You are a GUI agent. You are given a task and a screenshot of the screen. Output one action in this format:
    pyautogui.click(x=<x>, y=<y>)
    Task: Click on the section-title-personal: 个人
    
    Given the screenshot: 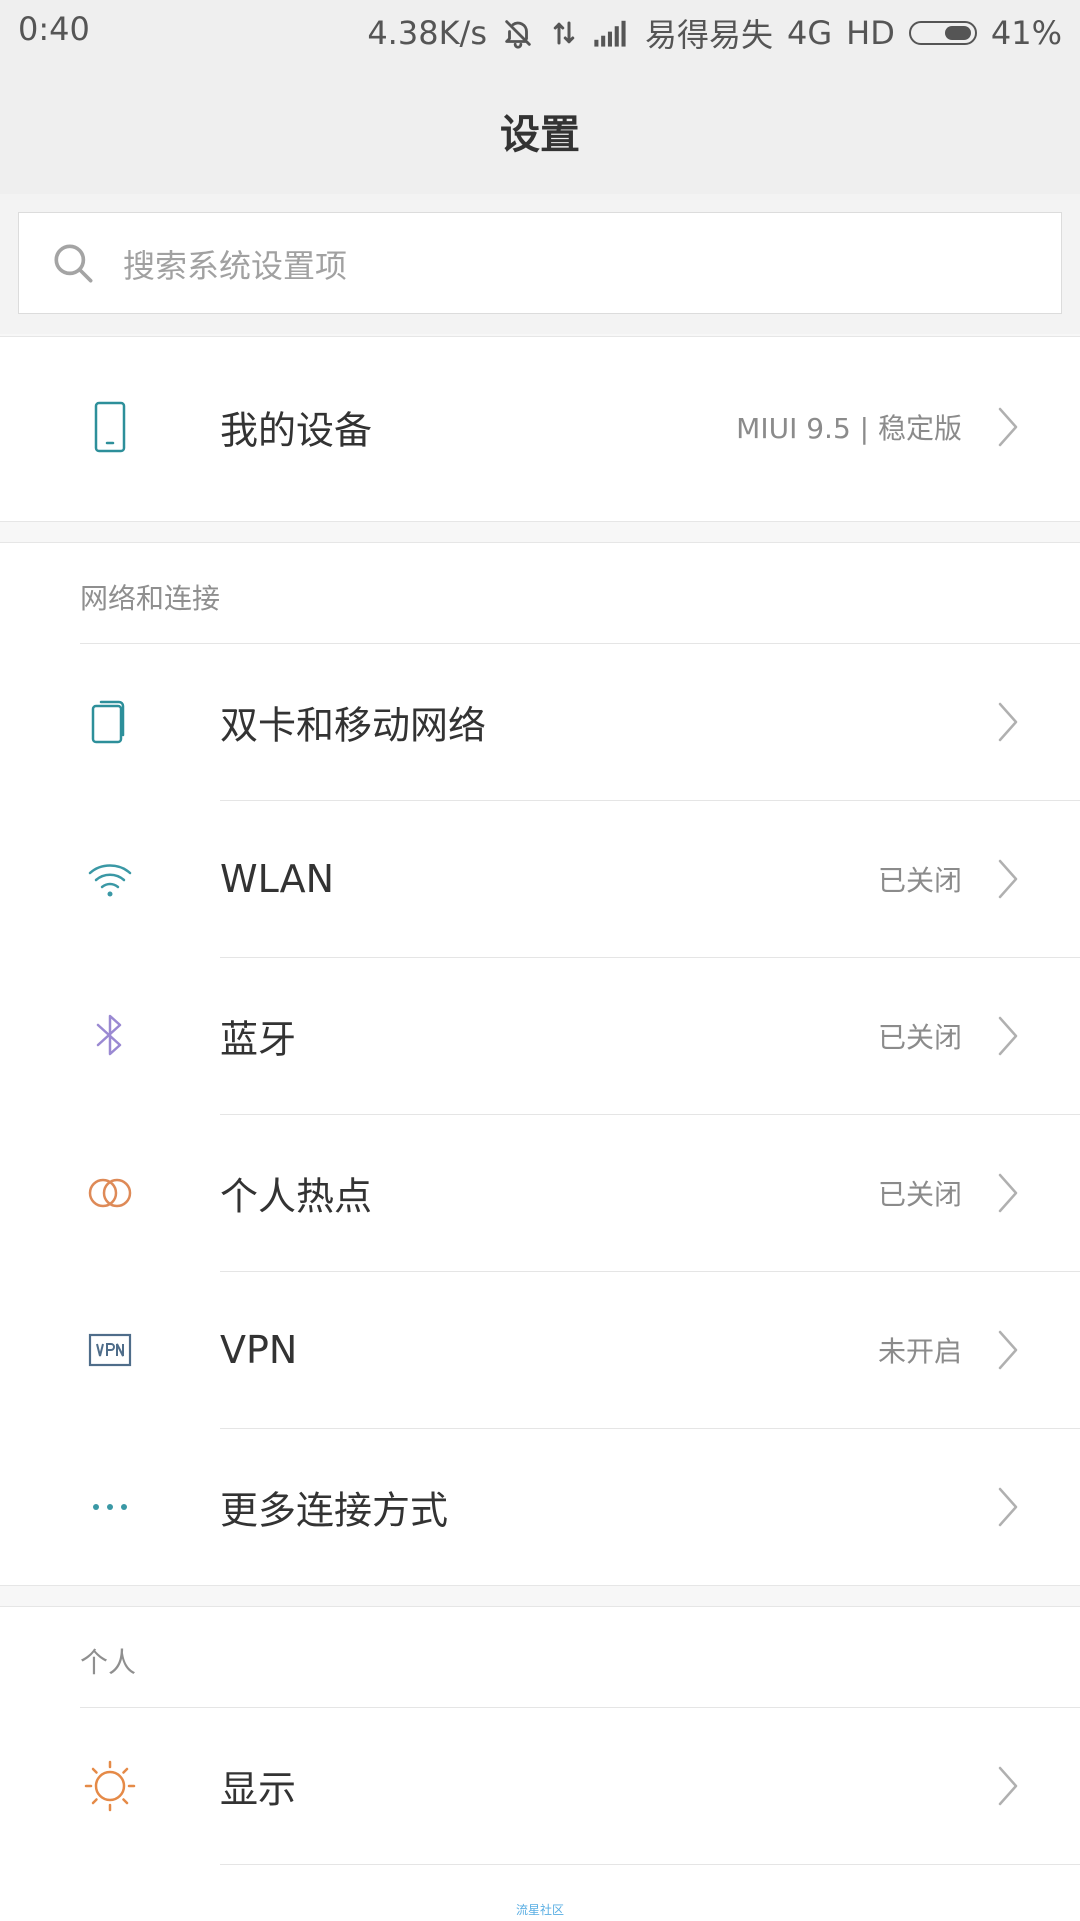 What is the action you would take?
    pyautogui.click(x=108, y=1662)
    